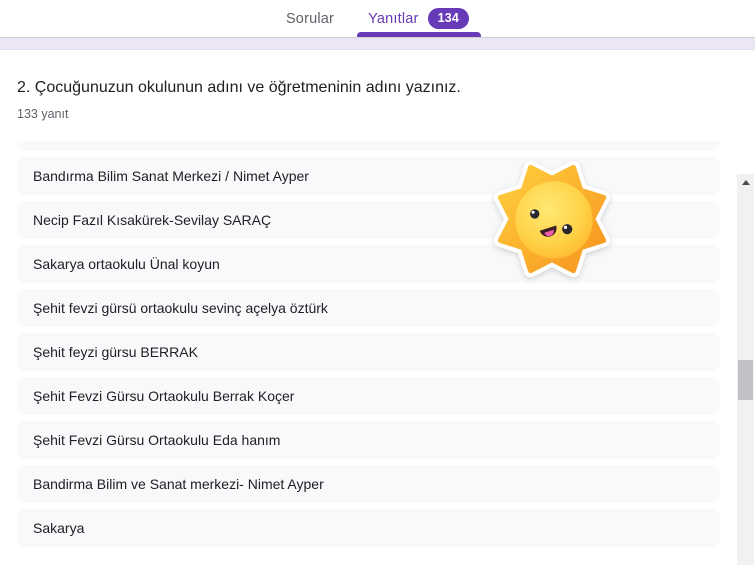 The height and width of the screenshot is (565, 755). I want to click on list-item: Necip Fazıl Kısakürek-Sevilay SARAÇ, so click(368, 220).